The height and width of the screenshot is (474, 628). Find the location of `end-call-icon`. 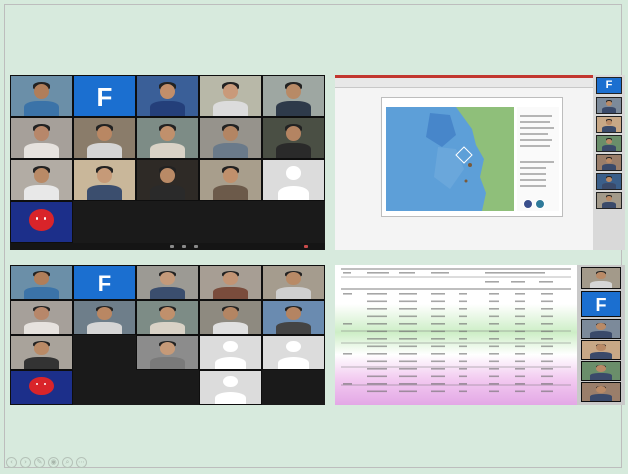

end-call-icon is located at coordinates (306, 246).